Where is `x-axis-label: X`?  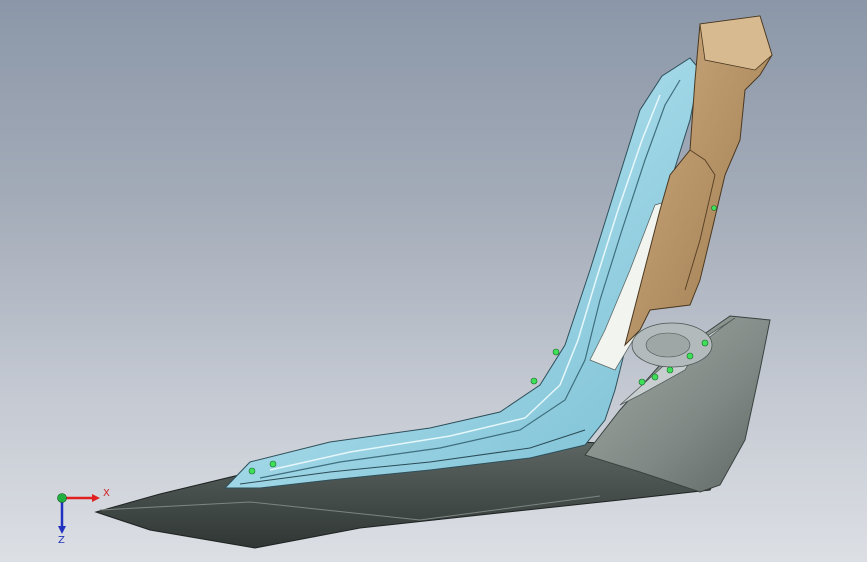
x-axis-label: X is located at coordinates (106, 493).